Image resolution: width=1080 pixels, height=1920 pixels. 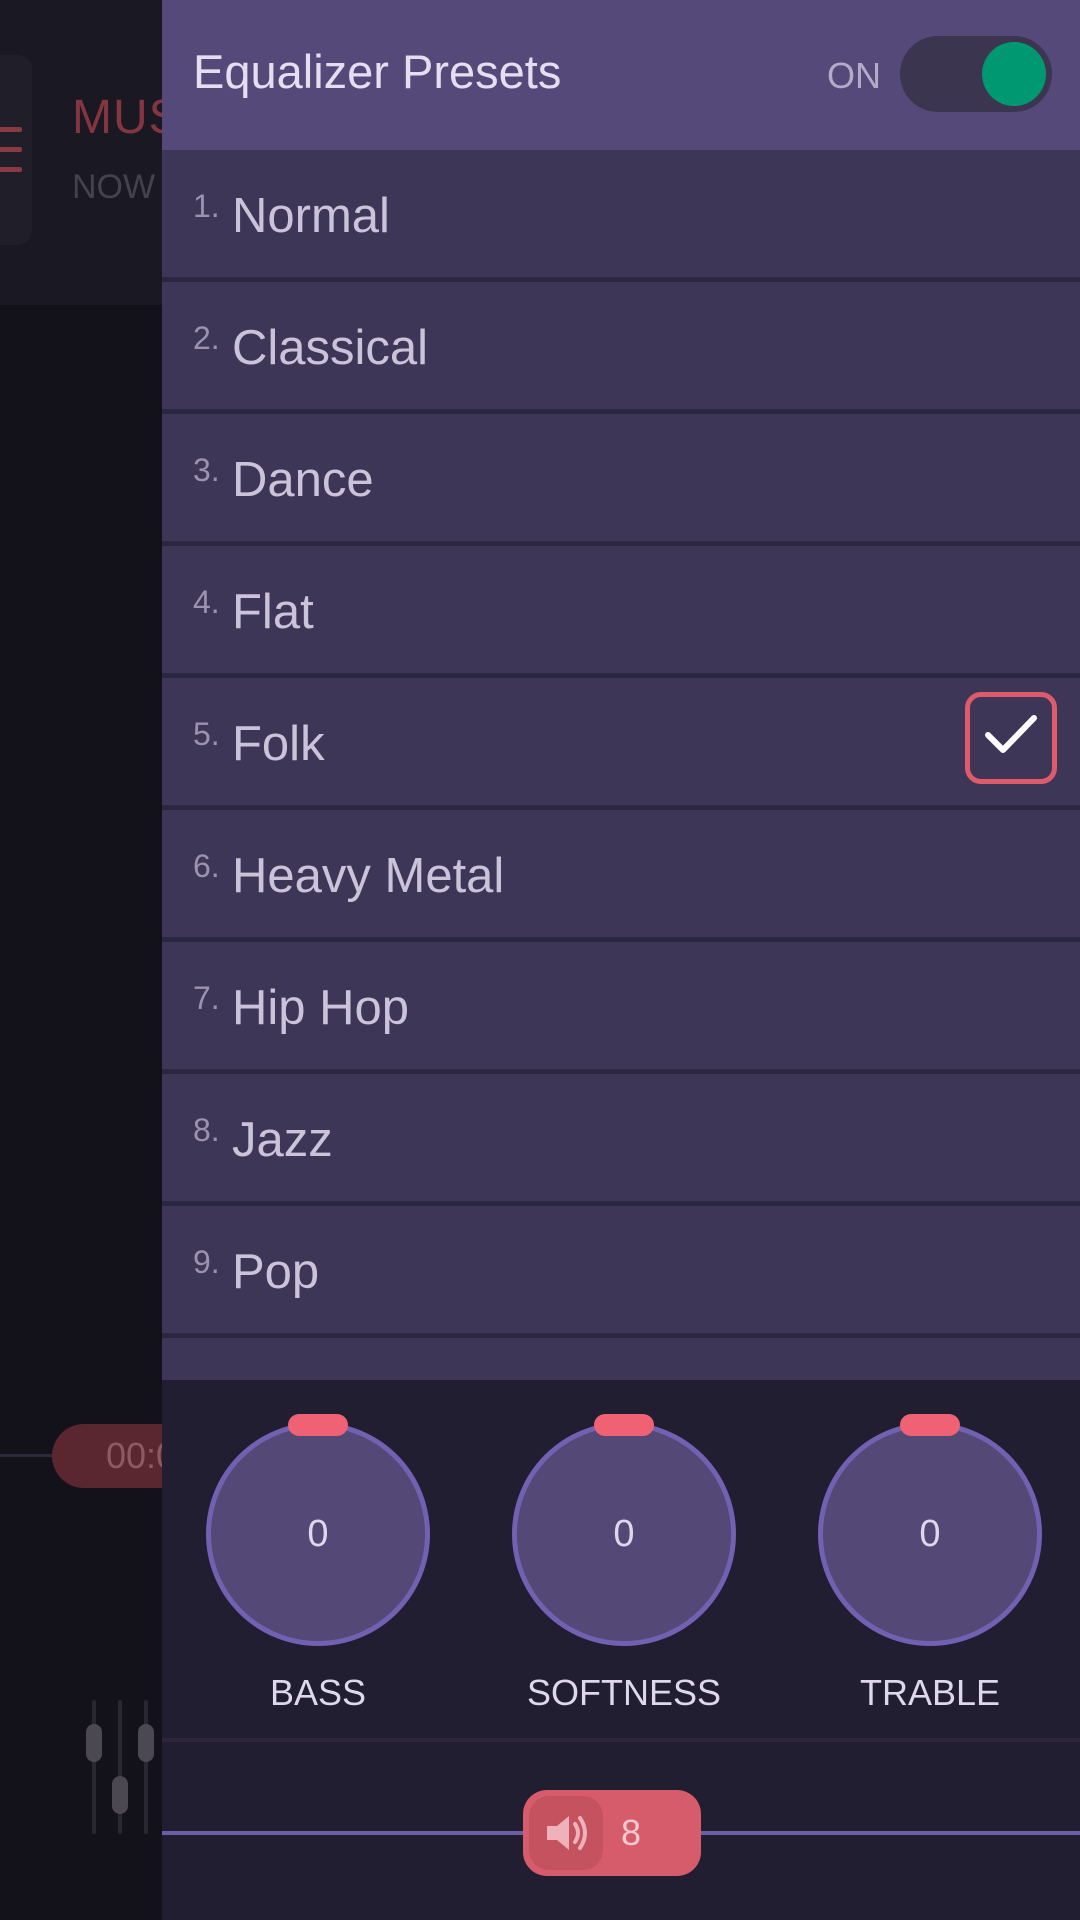 What do you see at coordinates (976, 74) in the screenshot?
I see `equalizer-toggle` at bounding box center [976, 74].